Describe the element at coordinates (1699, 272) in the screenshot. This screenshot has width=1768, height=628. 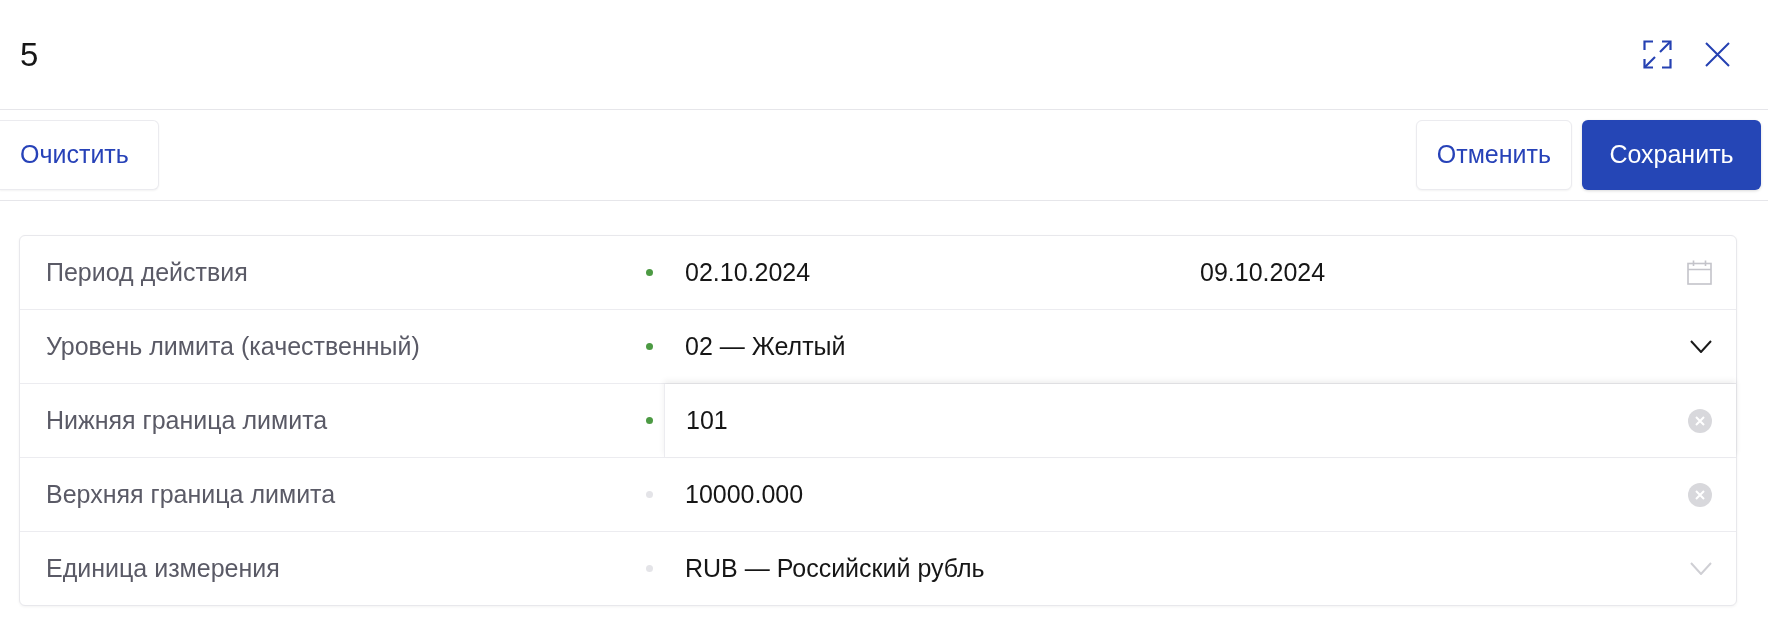
I see `calendar-icon` at that location.